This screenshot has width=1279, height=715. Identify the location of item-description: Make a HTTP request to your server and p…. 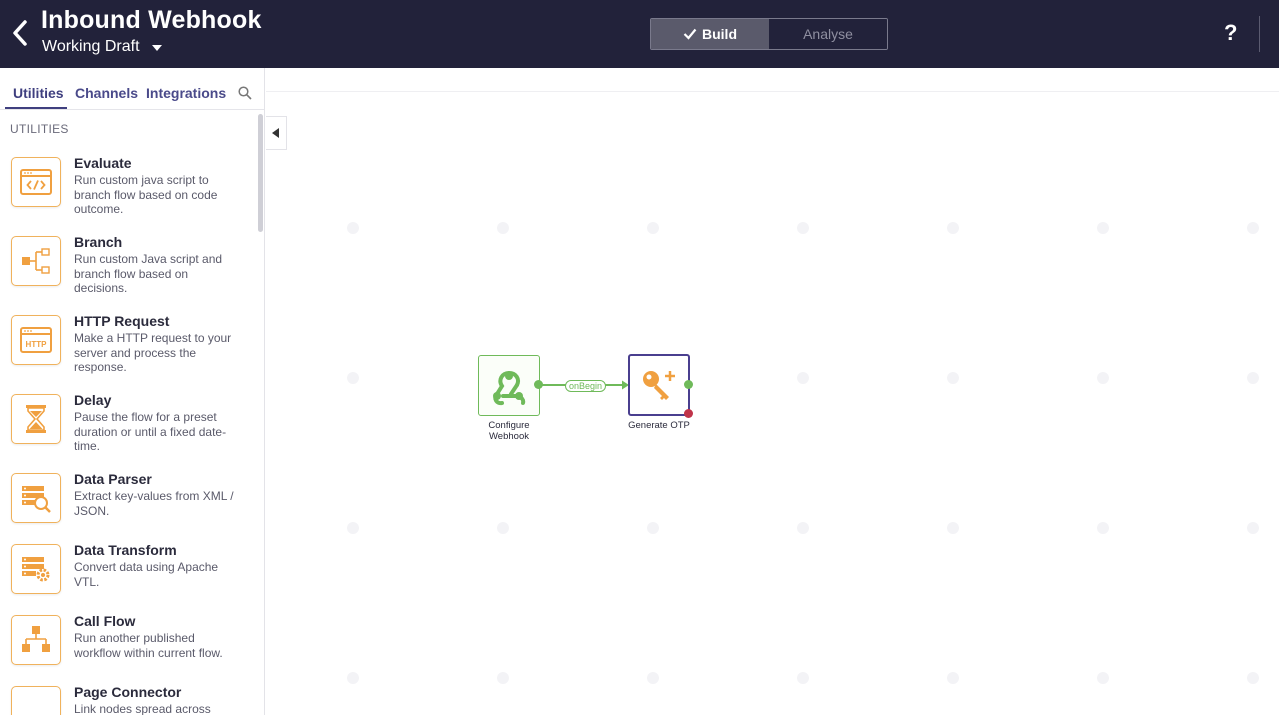
(153, 352).